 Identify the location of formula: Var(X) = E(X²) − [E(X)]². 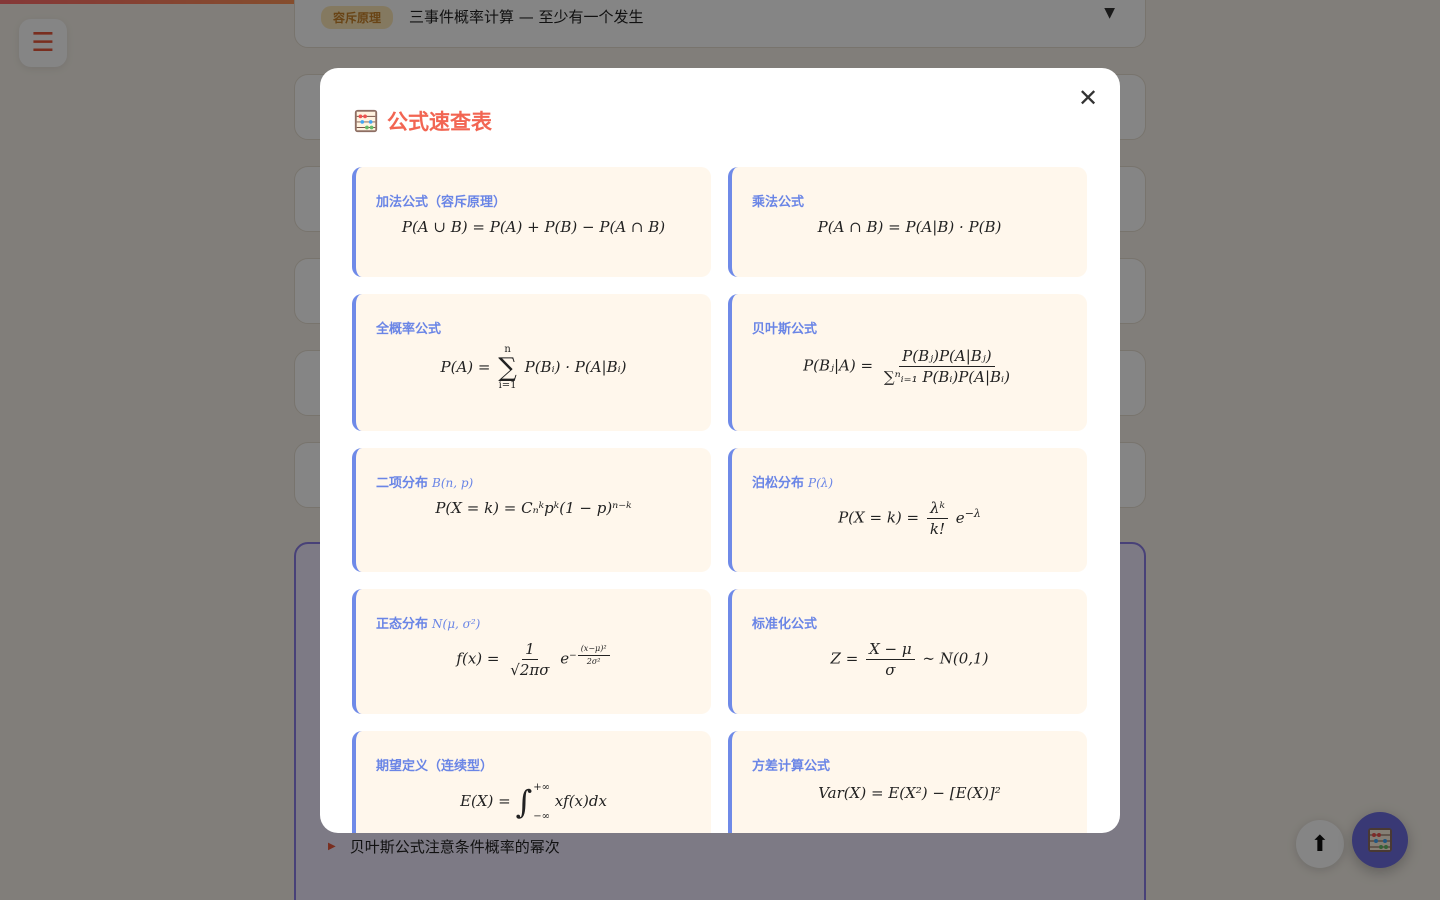
(909, 793).